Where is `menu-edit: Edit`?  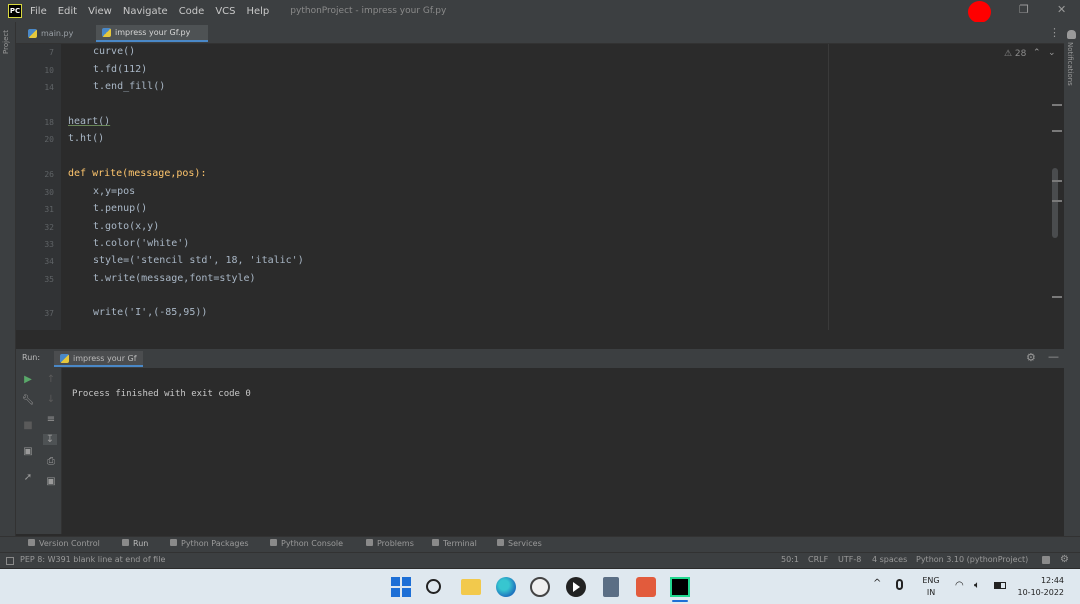 menu-edit: Edit is located at coordinates (67, 11).